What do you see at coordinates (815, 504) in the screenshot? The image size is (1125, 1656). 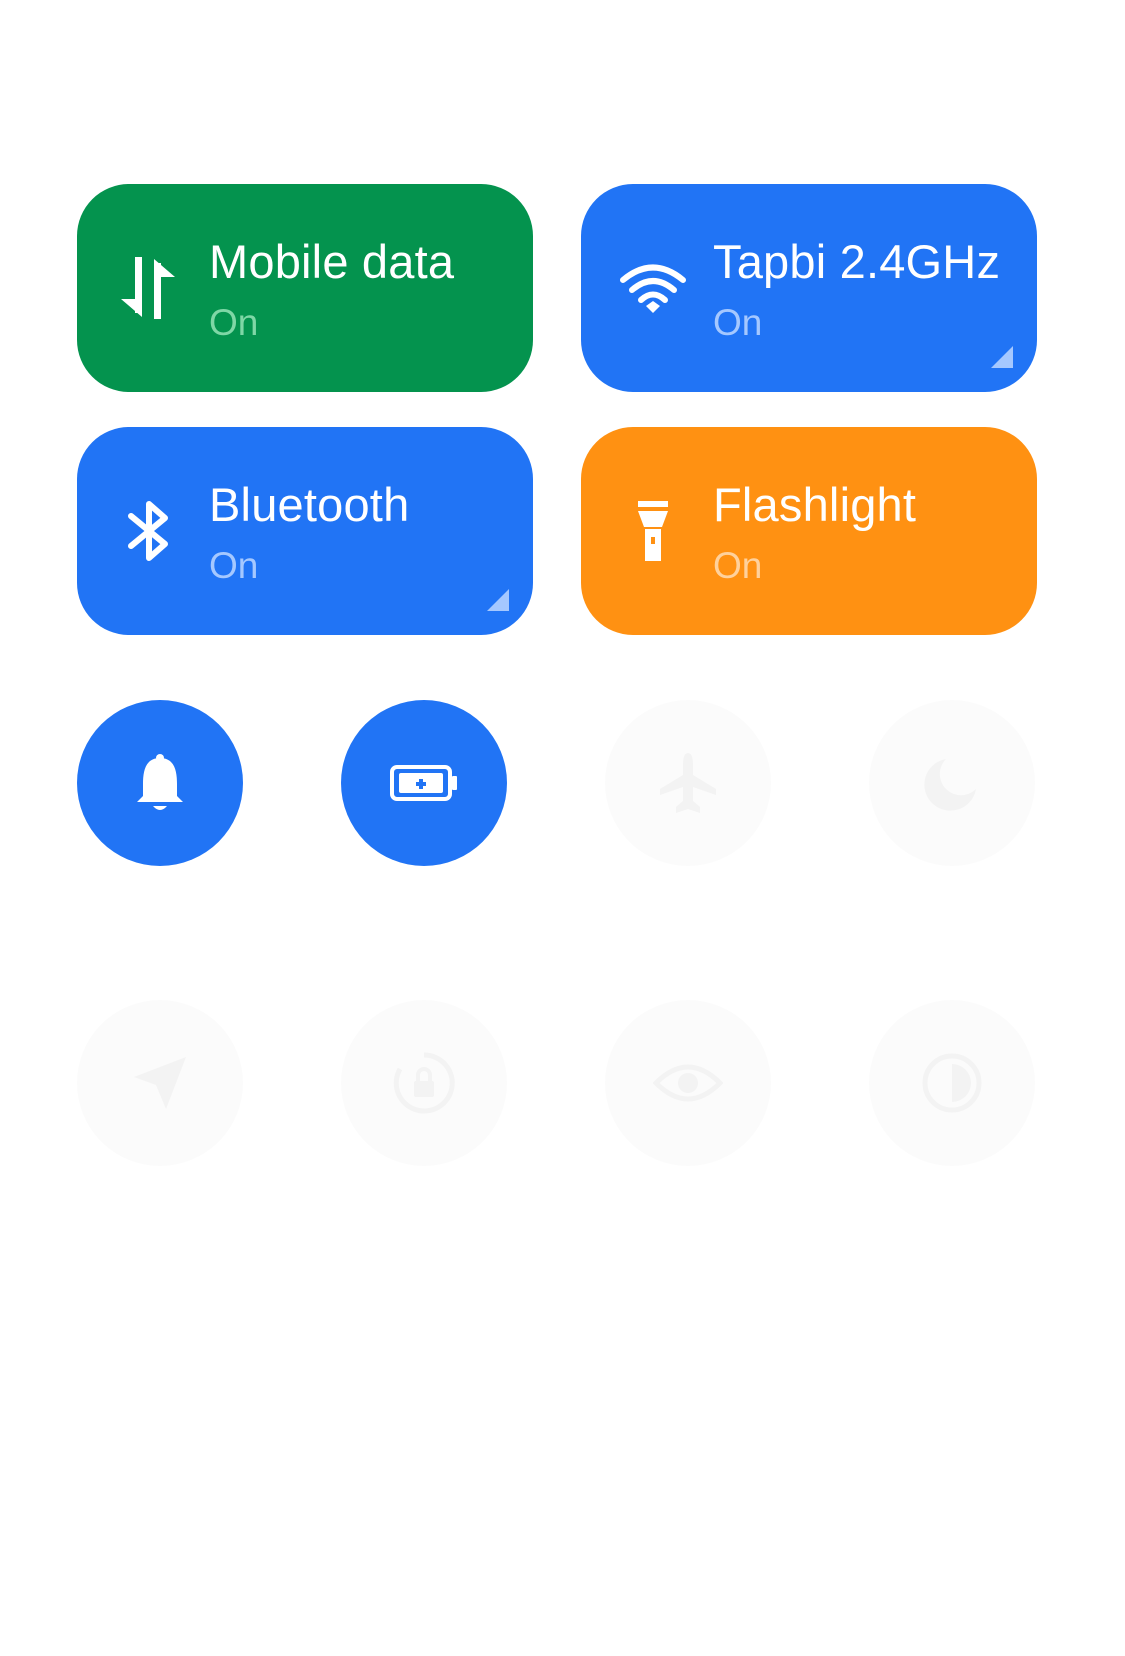 I see `flashlight-title: Flashlight` at bounding box center [815, 504].